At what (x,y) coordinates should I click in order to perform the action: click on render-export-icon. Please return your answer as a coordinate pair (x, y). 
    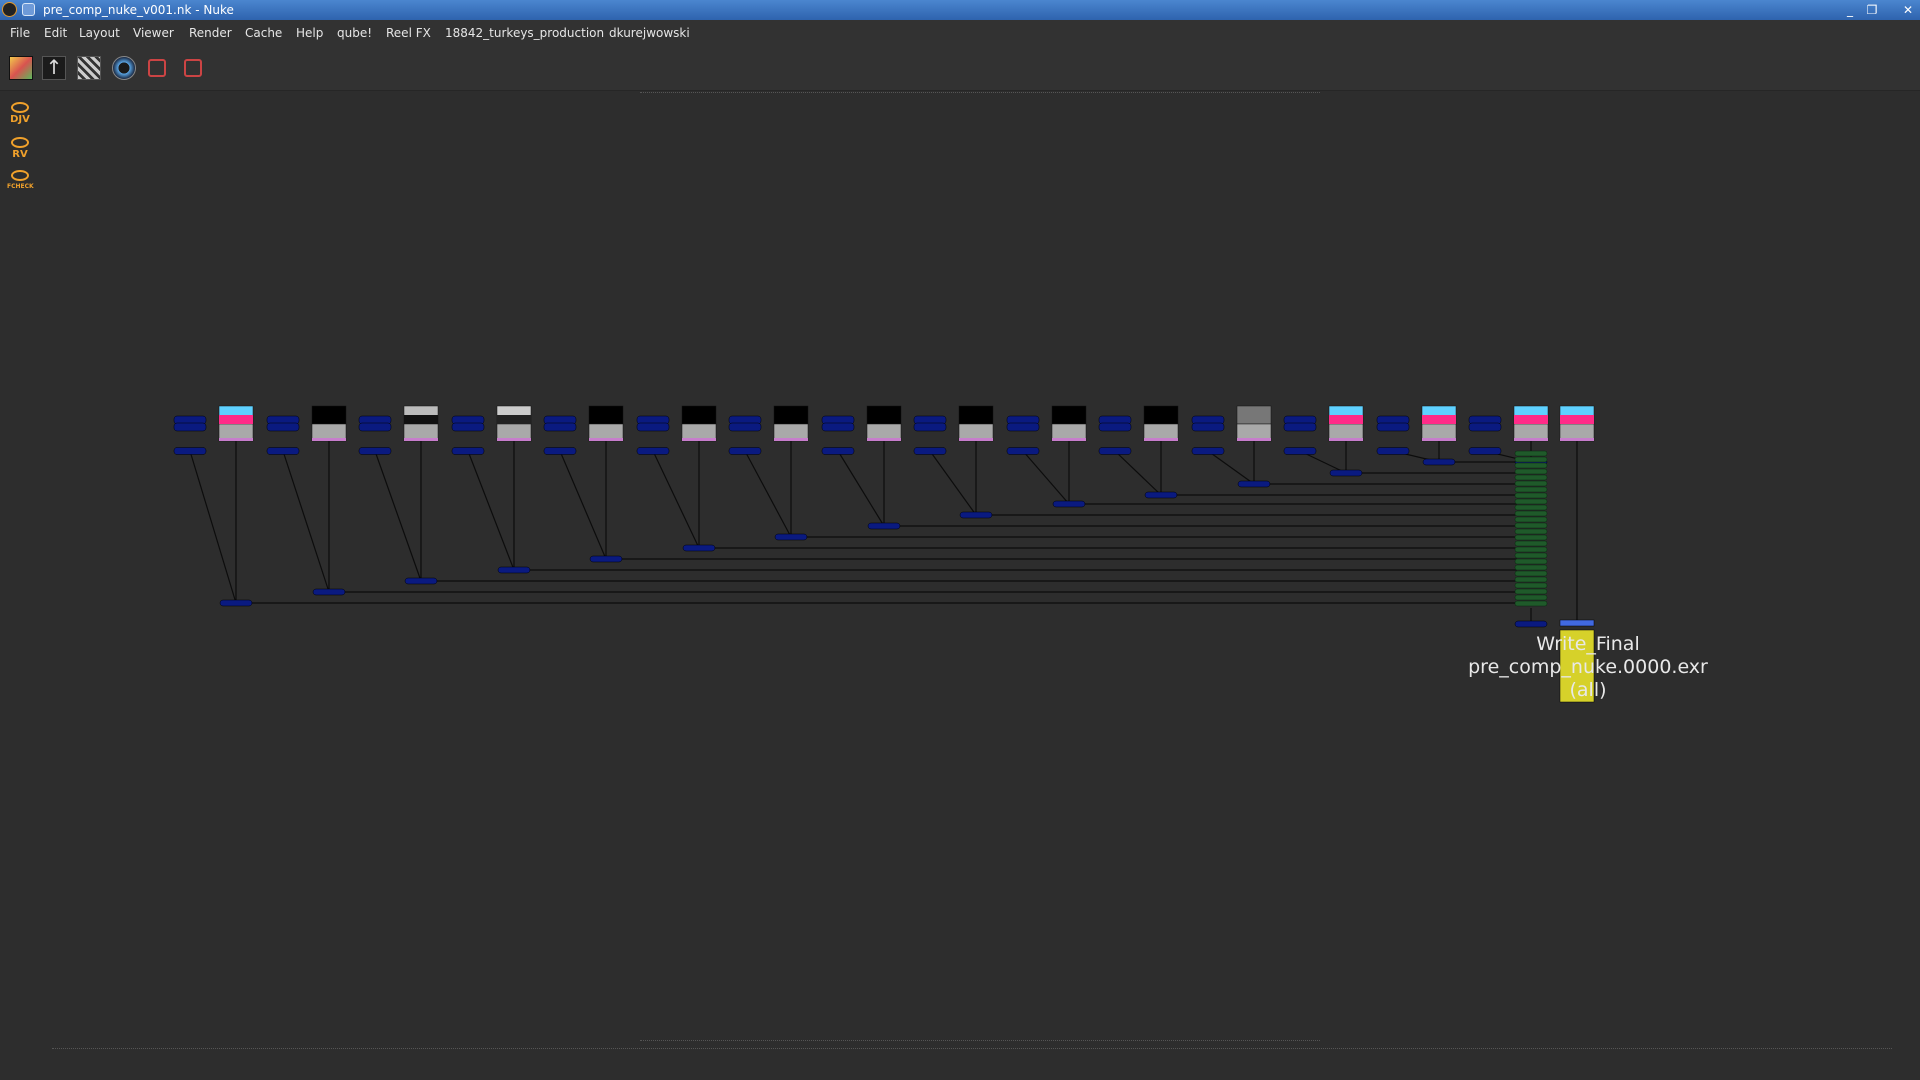
    Looking at the image, I should click on (193, 68).